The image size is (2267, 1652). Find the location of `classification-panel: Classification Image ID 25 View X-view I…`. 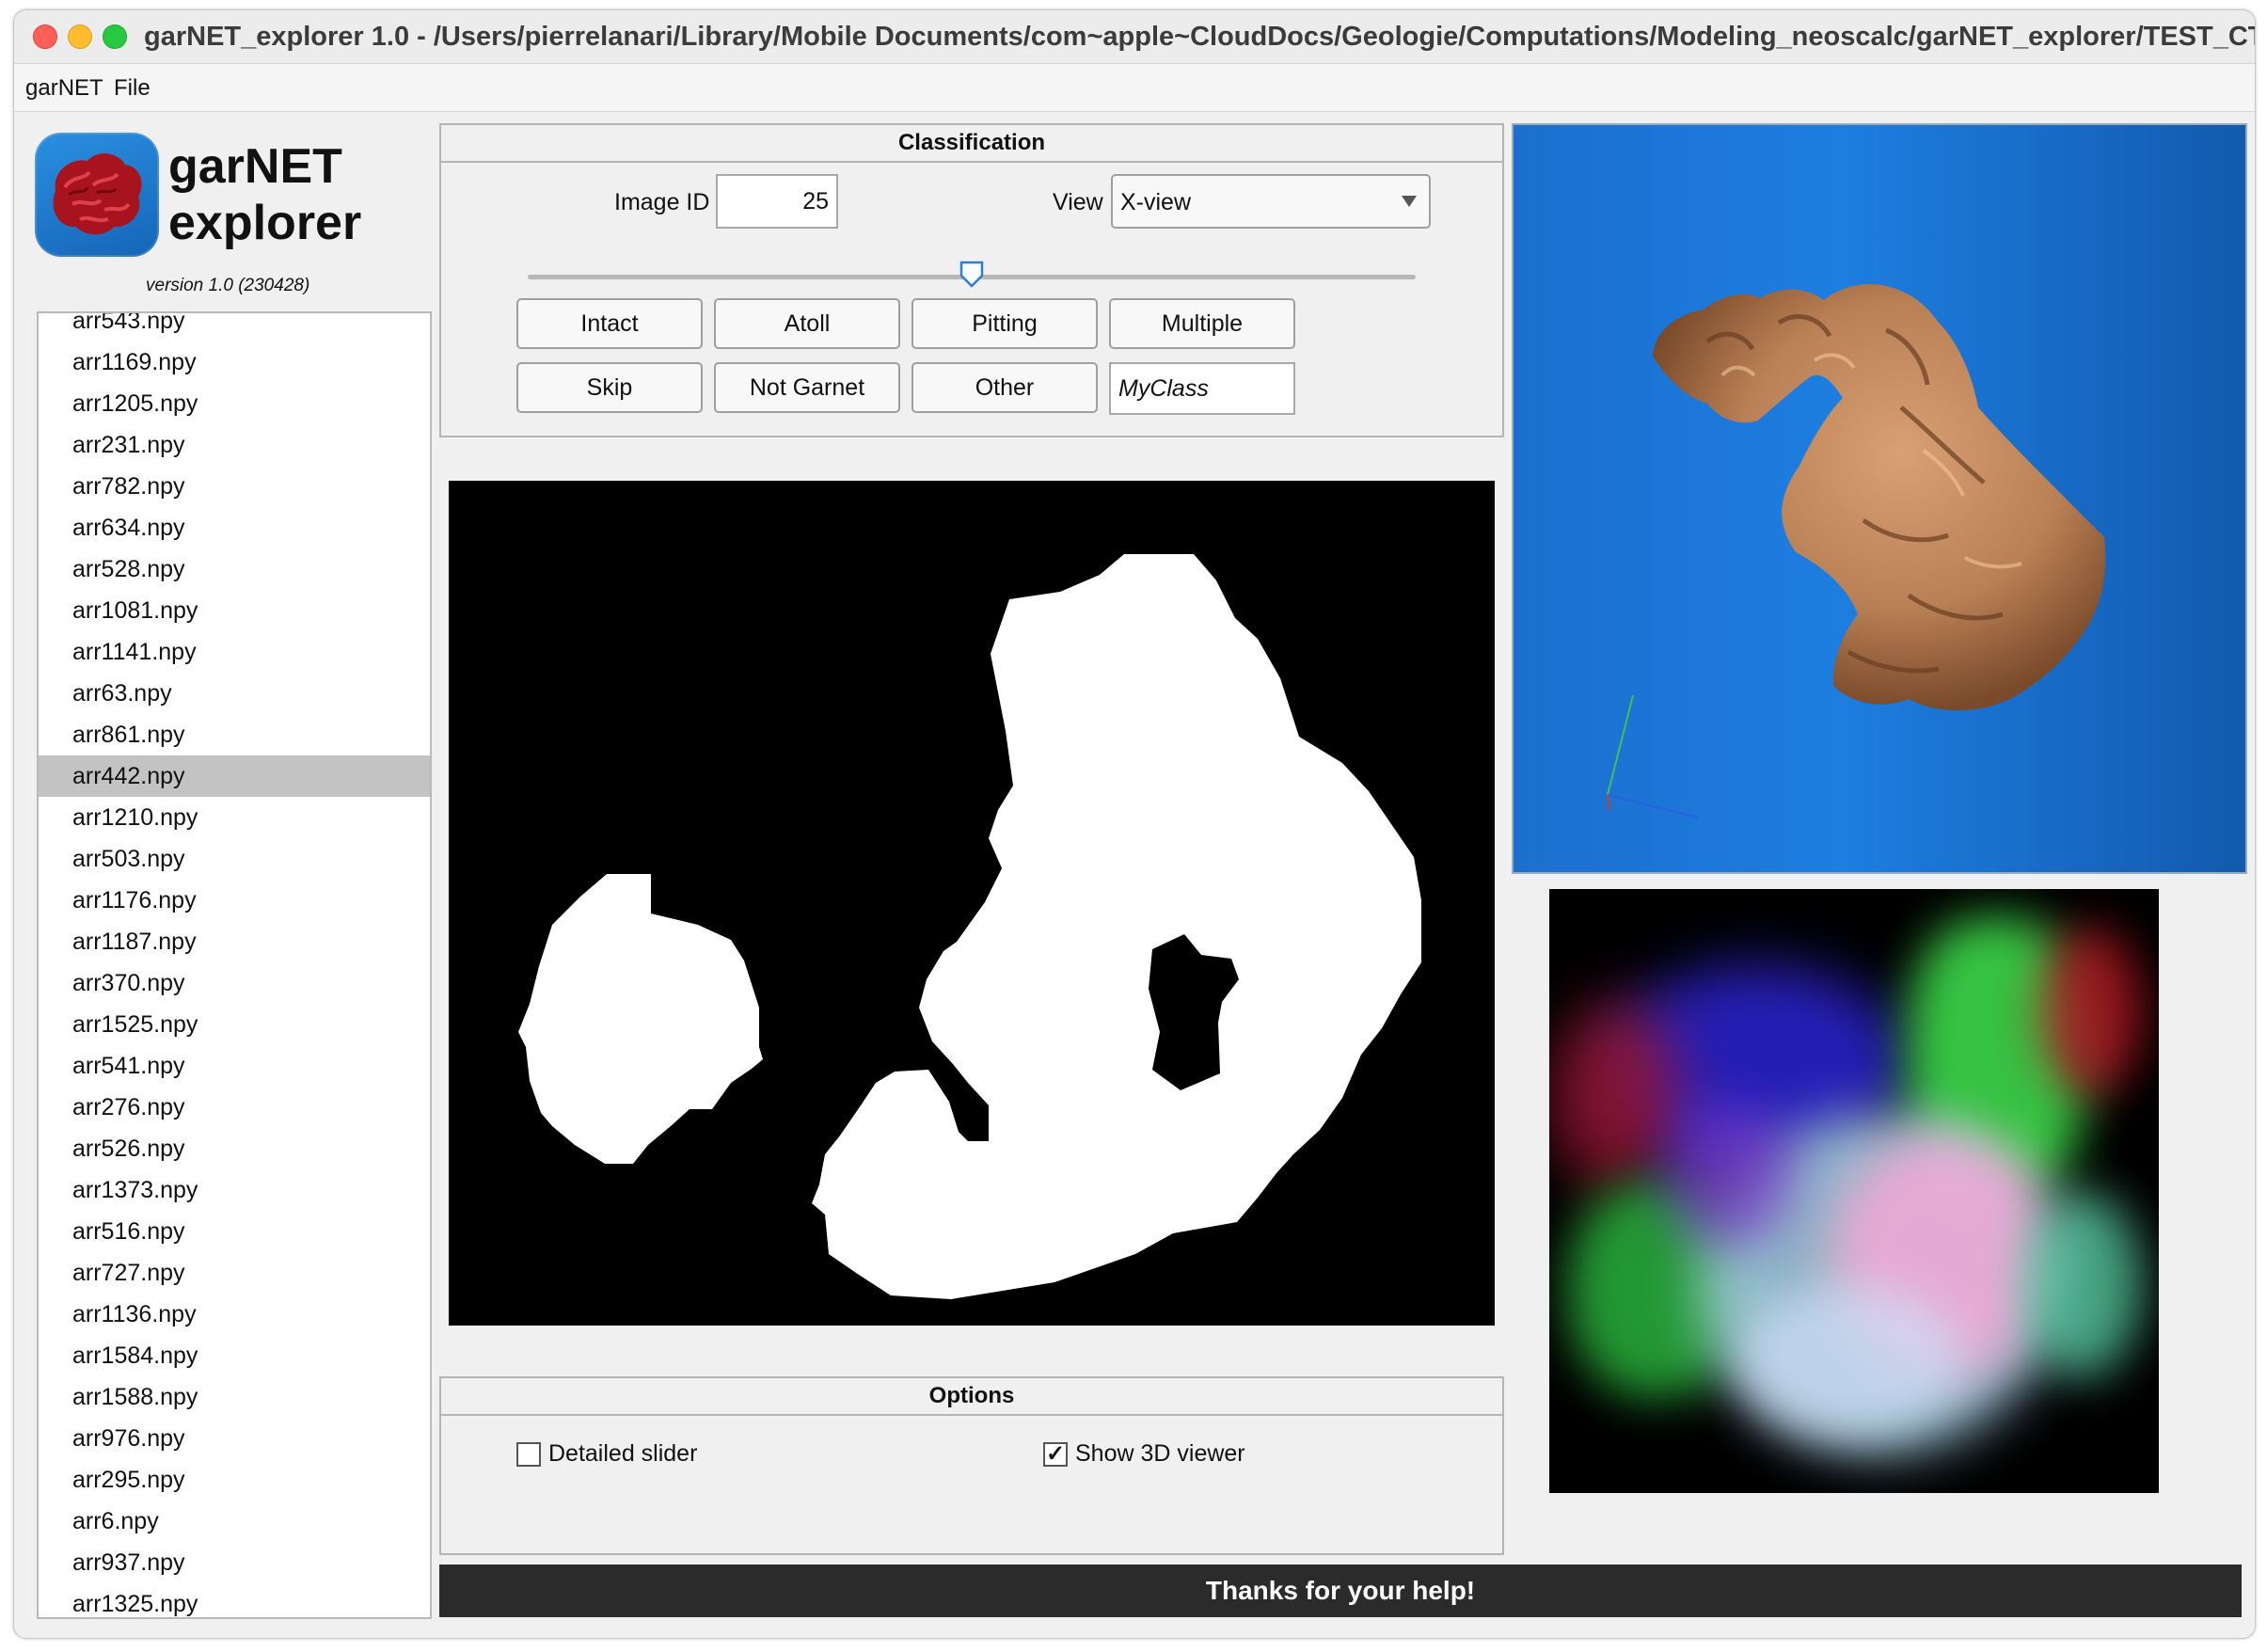

classification-panel: Classification Image ID 25 View X-view I… is located at coordinates (972, 280).